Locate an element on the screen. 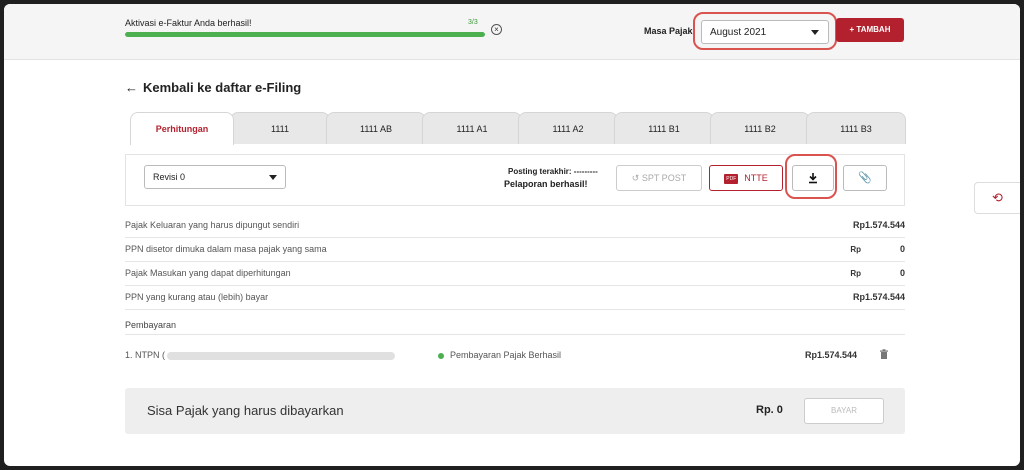 Image resolution: width=1024 pixels, height=470 pixels. ntte-button: PDF NTTE is located at coordinates (746, 178).